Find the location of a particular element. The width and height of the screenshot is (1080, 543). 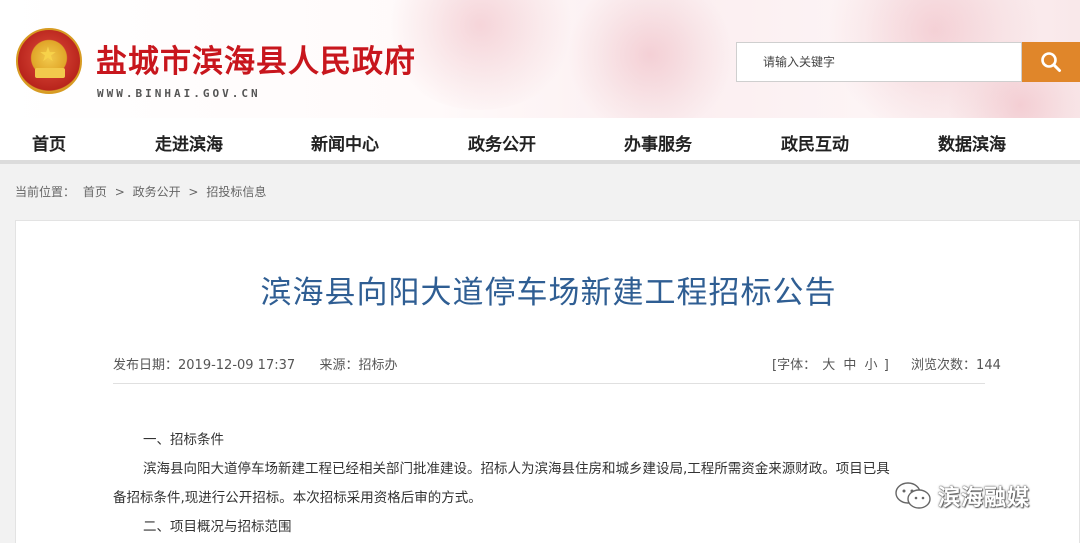

main-nav: 首页 走进滨海 新闻中心 政务公开 办事服务 政民互动 数据滨海 is located at coordinates (540, 141).